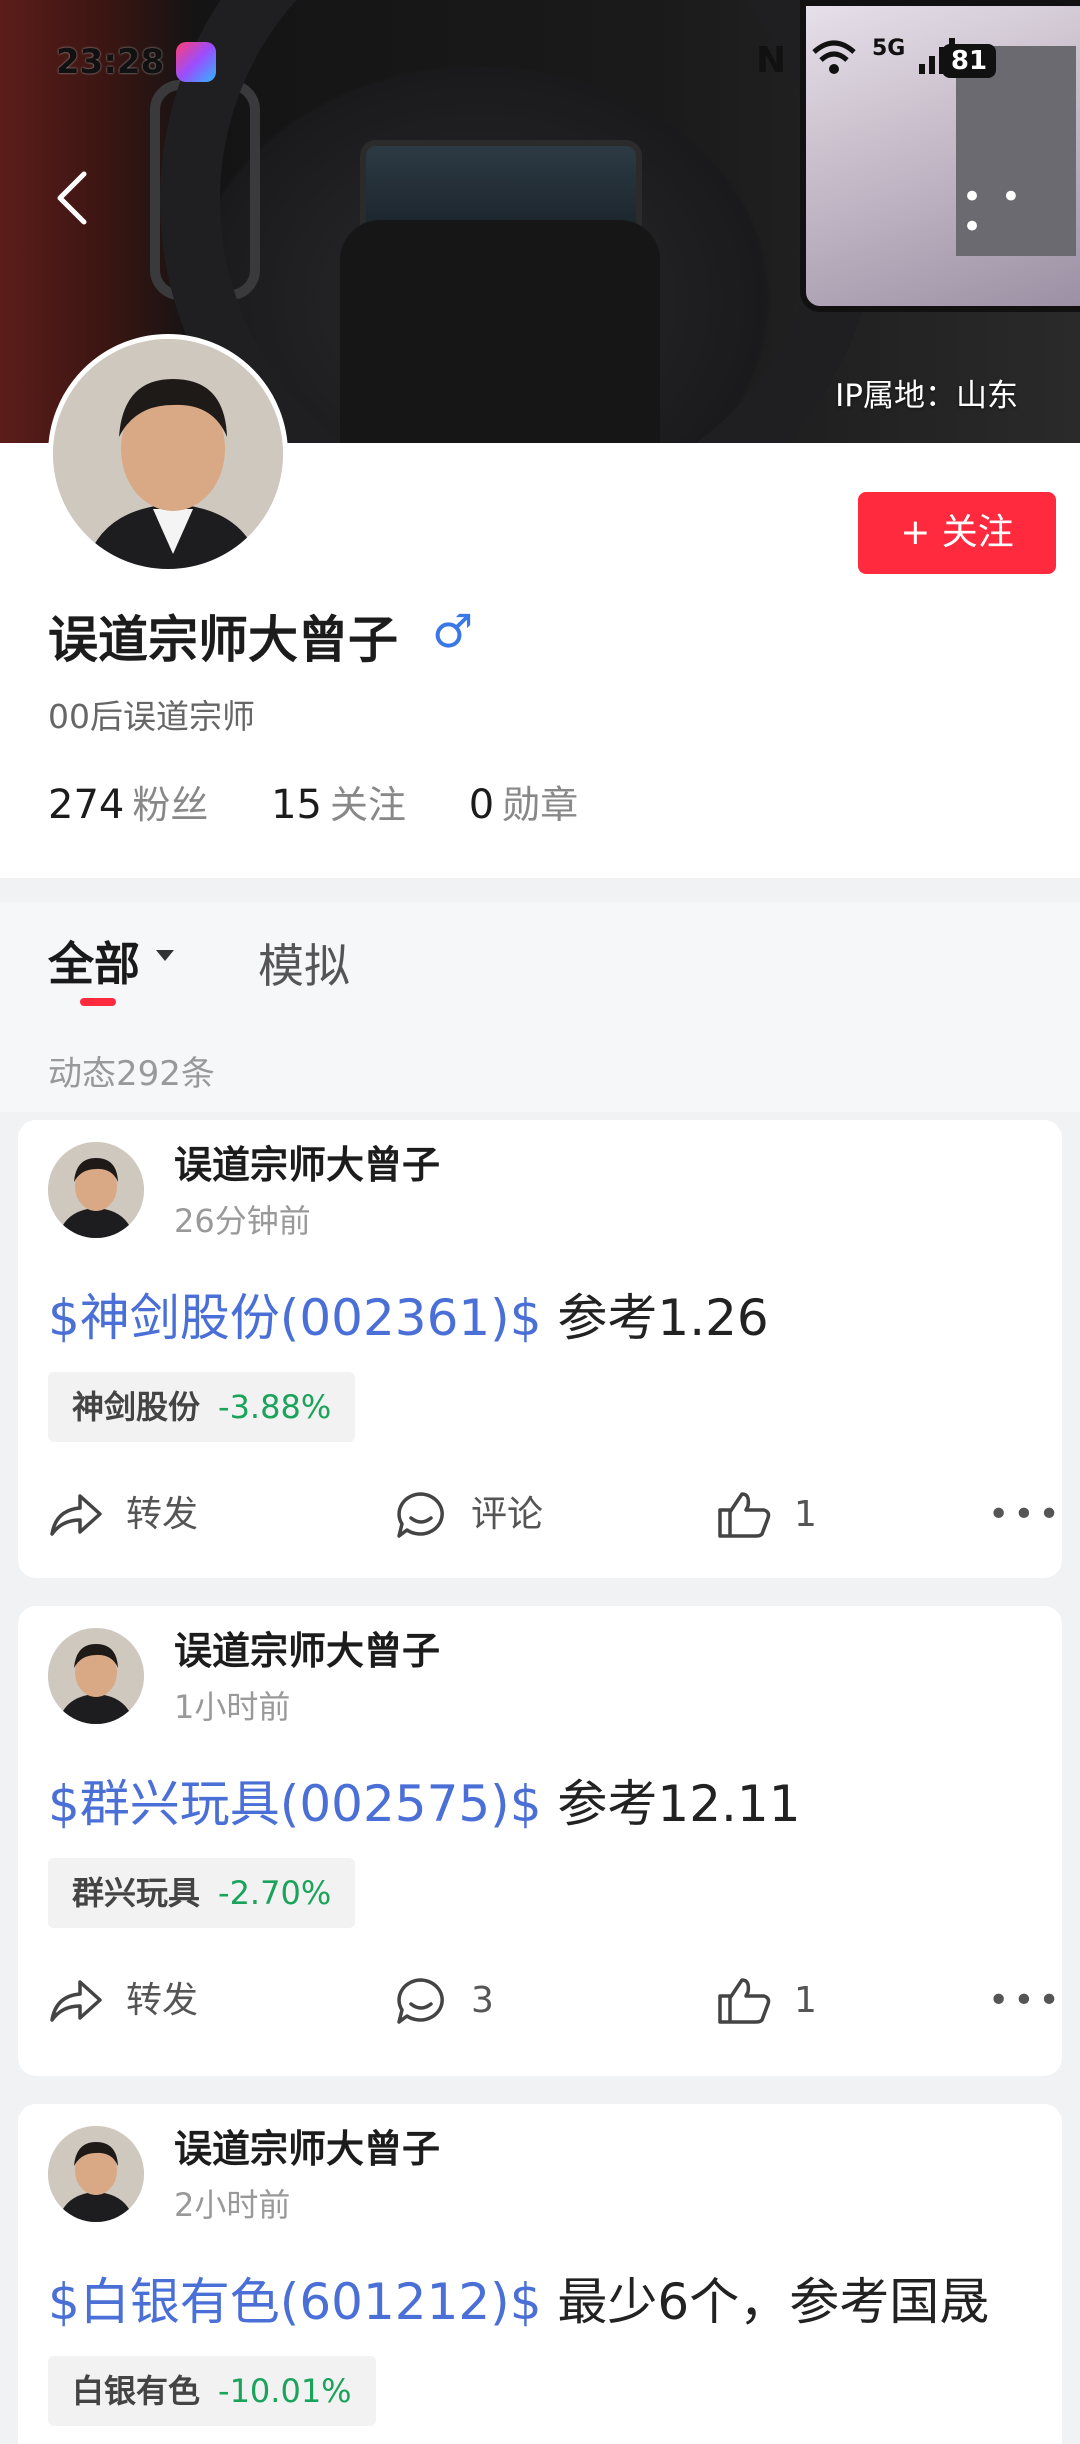  What do you see at coordinates (926, 396) in the screenshot?
I see `ip-location: IP属地：山东` at bounding box center [926, 396].